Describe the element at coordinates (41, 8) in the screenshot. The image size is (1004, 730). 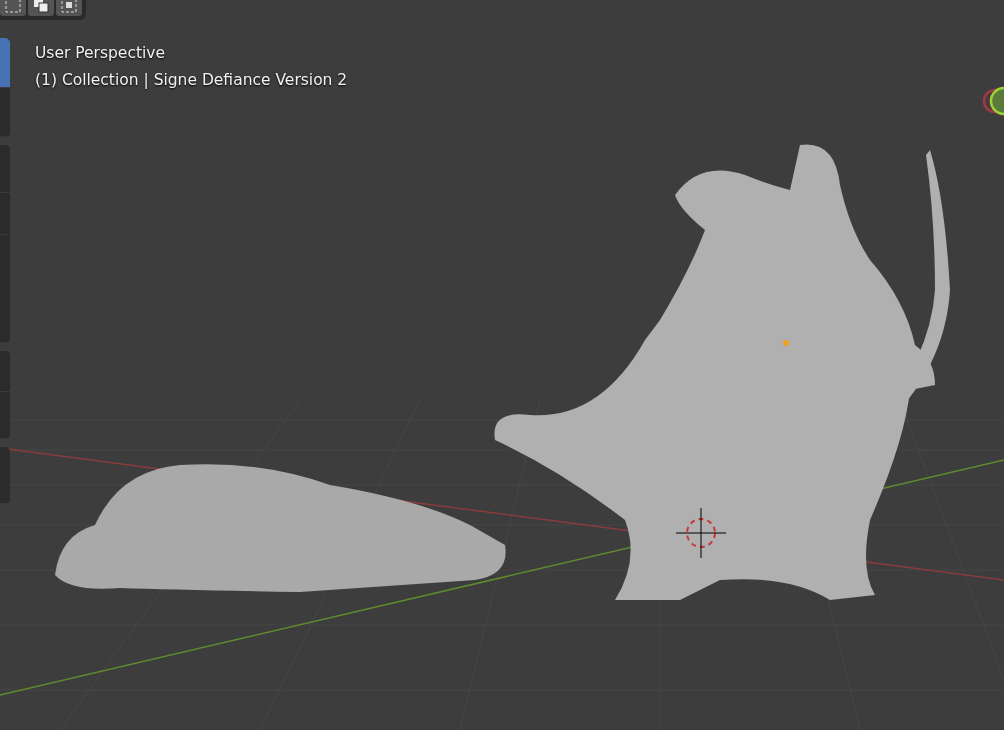
I see `select-extend-icon` at that location.